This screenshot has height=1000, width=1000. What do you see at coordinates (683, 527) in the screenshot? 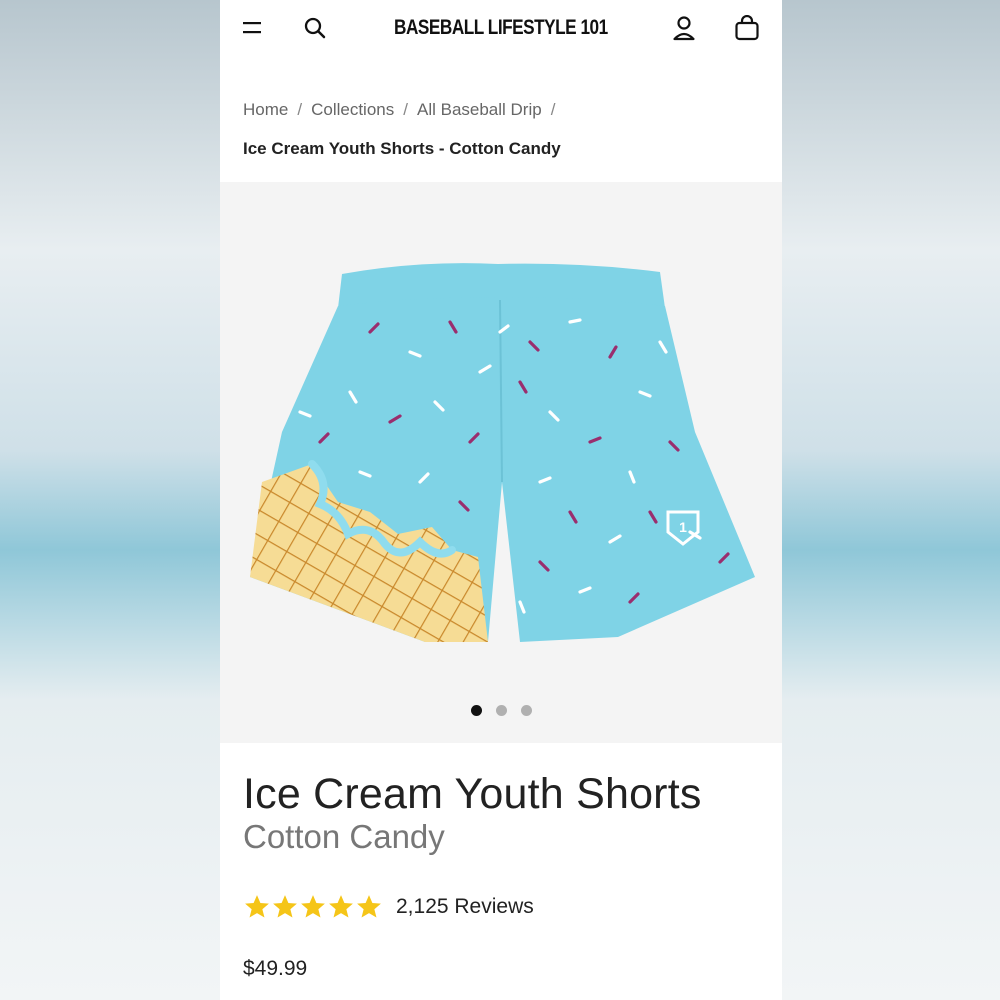
I see `svg-text: 1` at bounding box center [683, 527].